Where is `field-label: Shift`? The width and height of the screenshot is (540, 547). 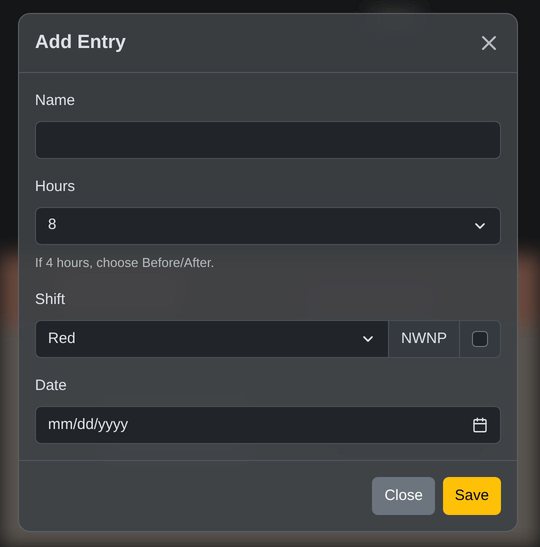 field-label: Shift is located at coordinates (50, 300).